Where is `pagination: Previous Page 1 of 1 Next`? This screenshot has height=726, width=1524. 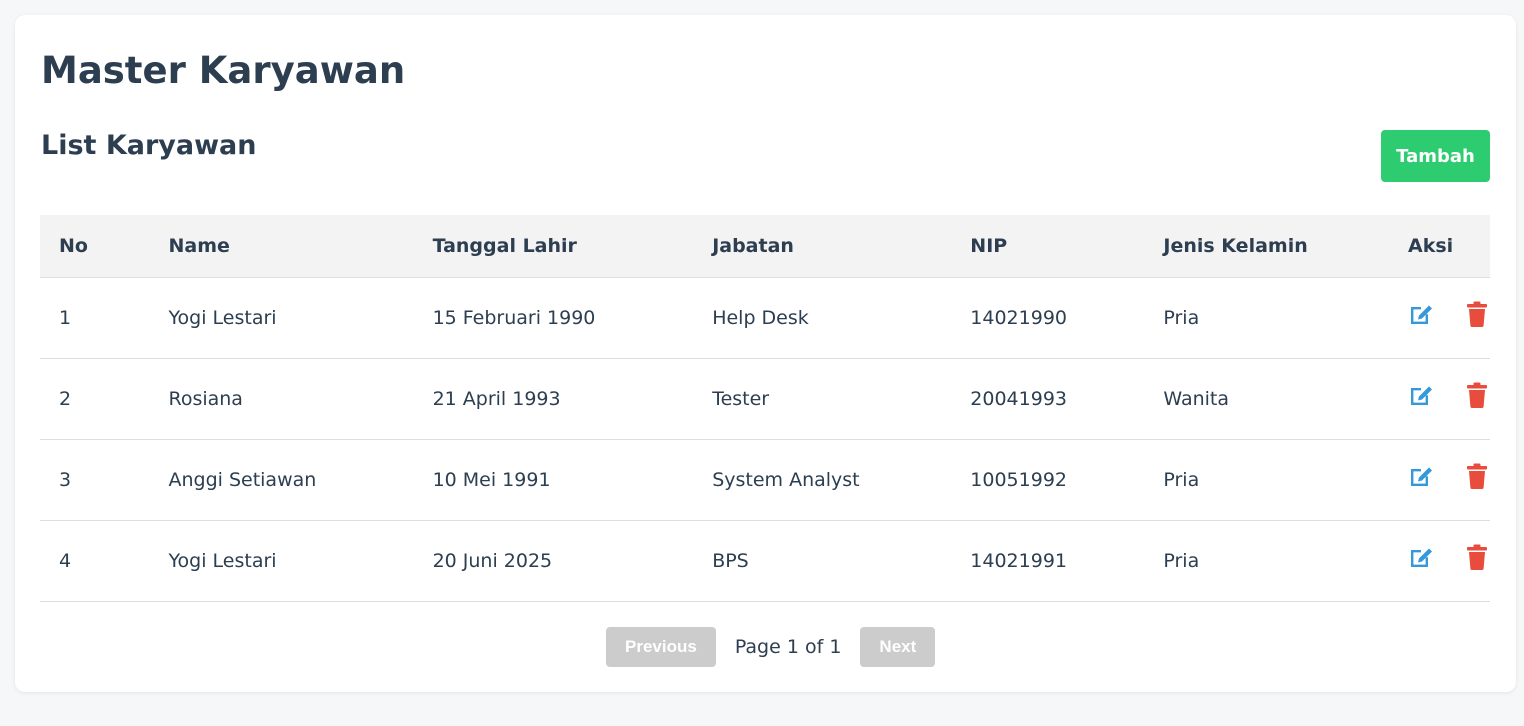
pagination: Previous Page 1 of 1 Next is located at coordinates (771, 647).